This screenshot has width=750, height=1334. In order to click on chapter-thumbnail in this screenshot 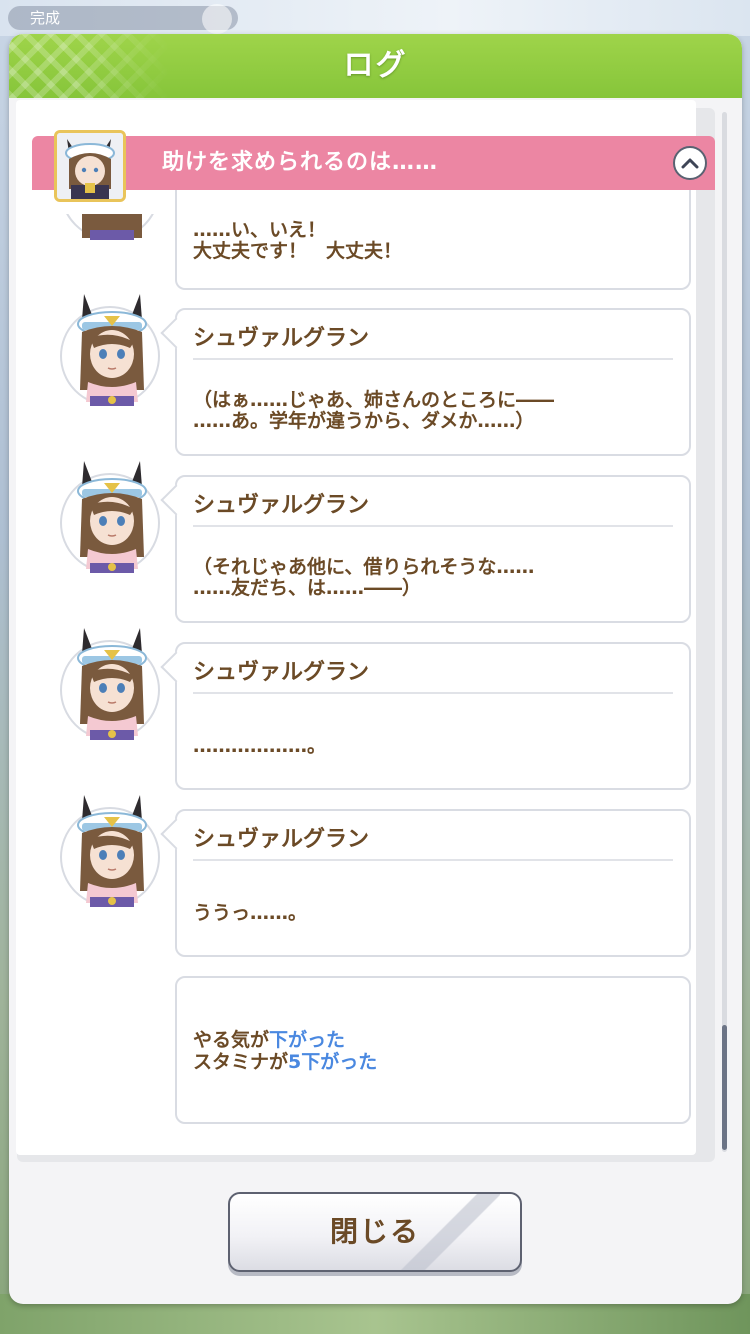, I will do `click(90, 166)`.